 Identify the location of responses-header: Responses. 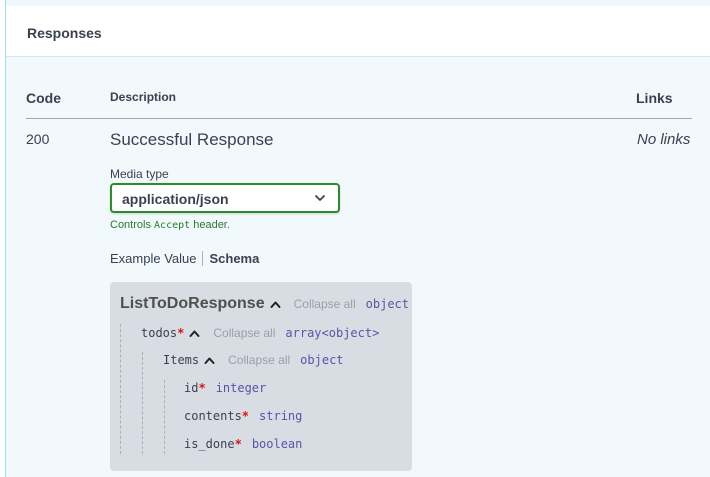
(358, 31).